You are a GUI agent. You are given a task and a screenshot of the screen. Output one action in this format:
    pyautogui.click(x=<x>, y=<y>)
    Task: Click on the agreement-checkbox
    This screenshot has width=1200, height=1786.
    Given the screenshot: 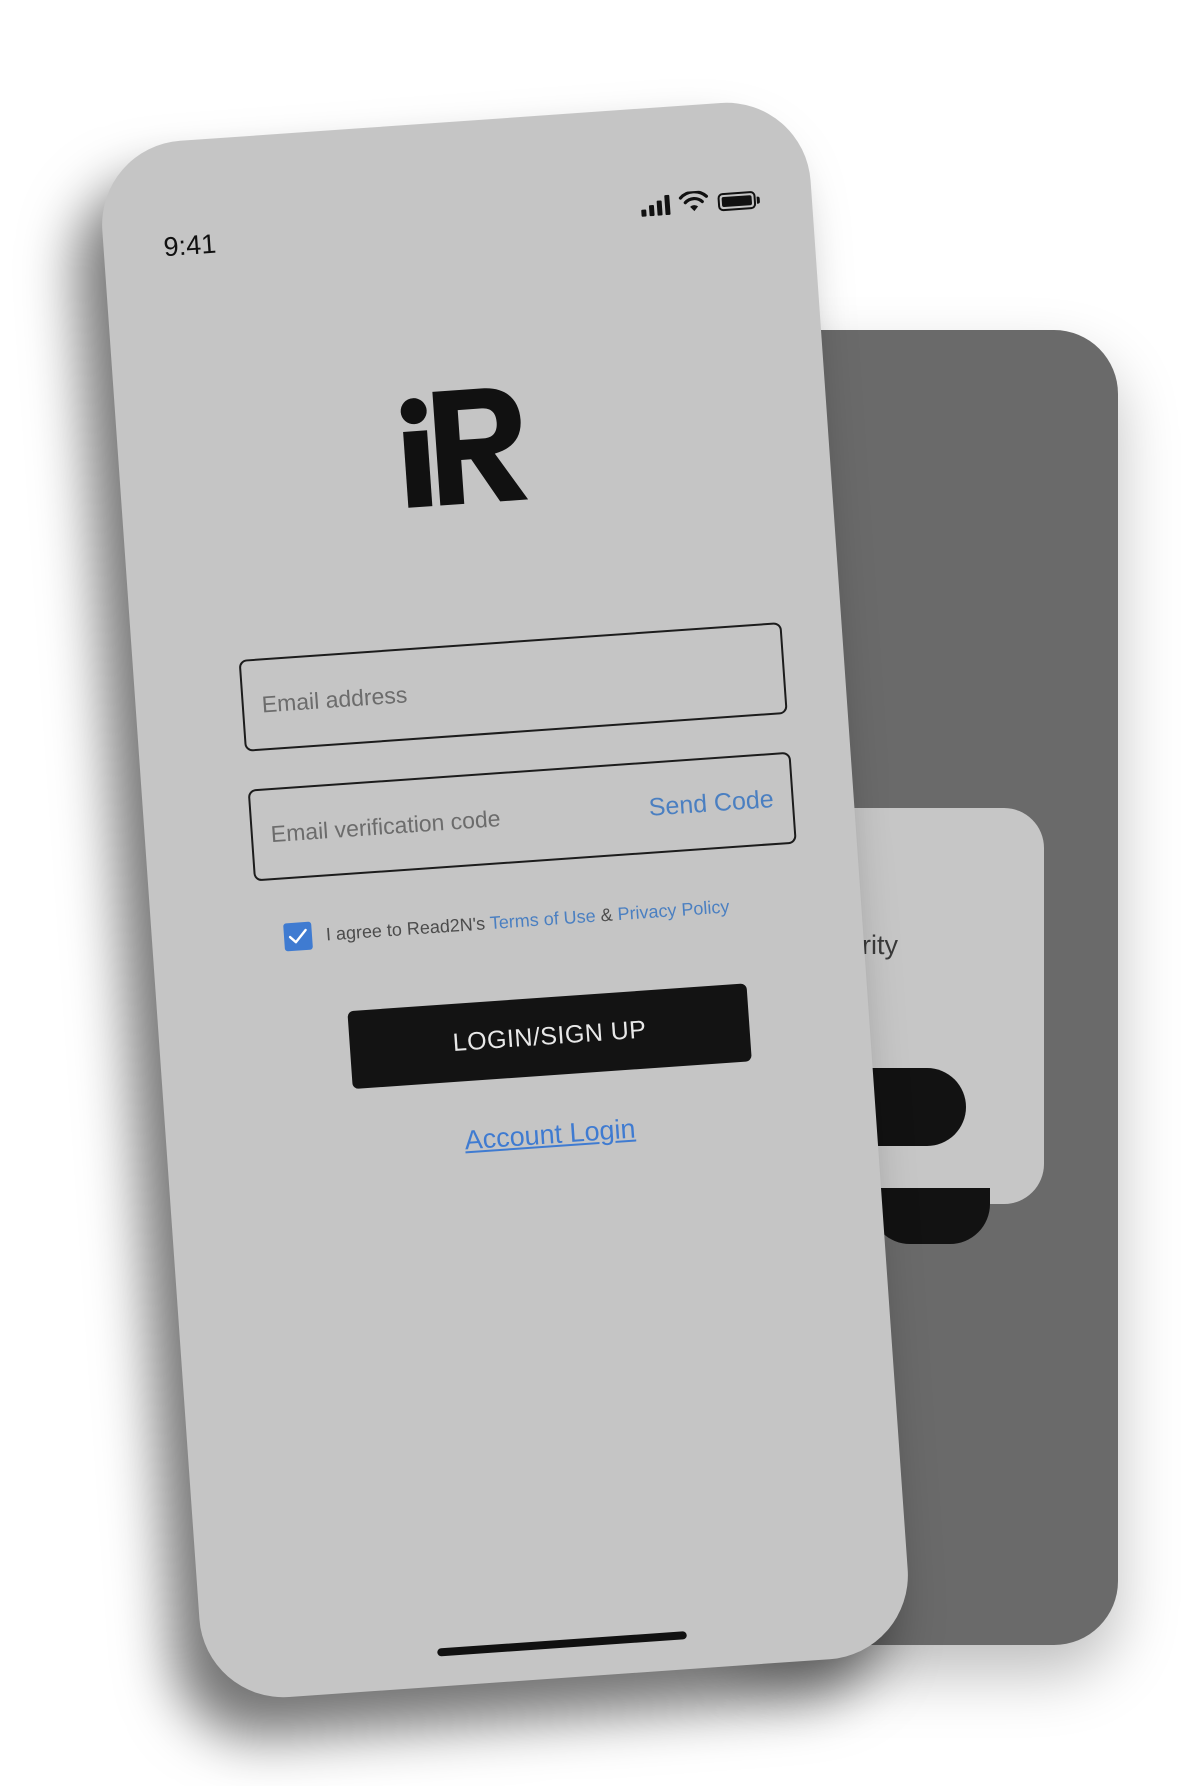 What is the action you would take?
    pyautogui.click(x=298, y=936)
    